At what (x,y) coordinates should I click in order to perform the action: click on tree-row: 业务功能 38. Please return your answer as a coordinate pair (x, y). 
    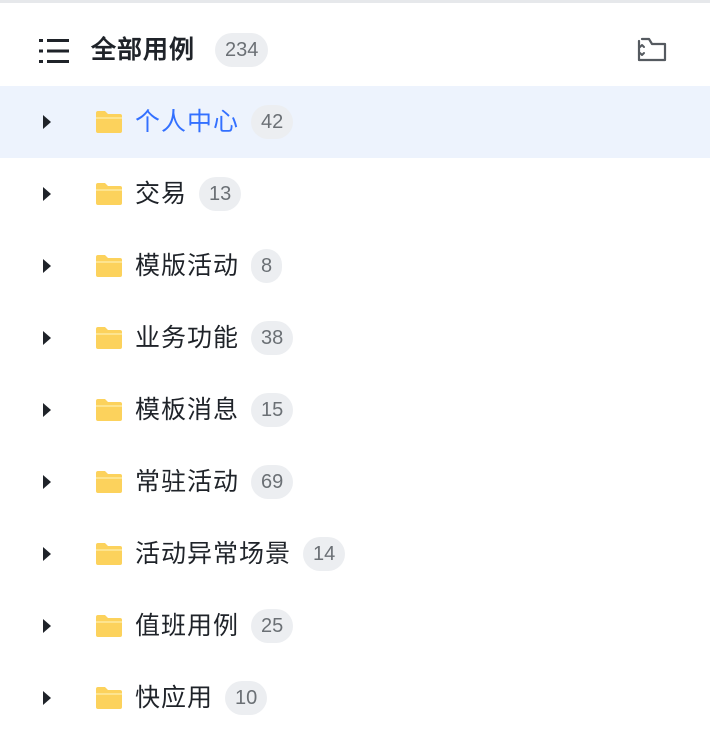
    Looking at the image, I should click on (355, 338).